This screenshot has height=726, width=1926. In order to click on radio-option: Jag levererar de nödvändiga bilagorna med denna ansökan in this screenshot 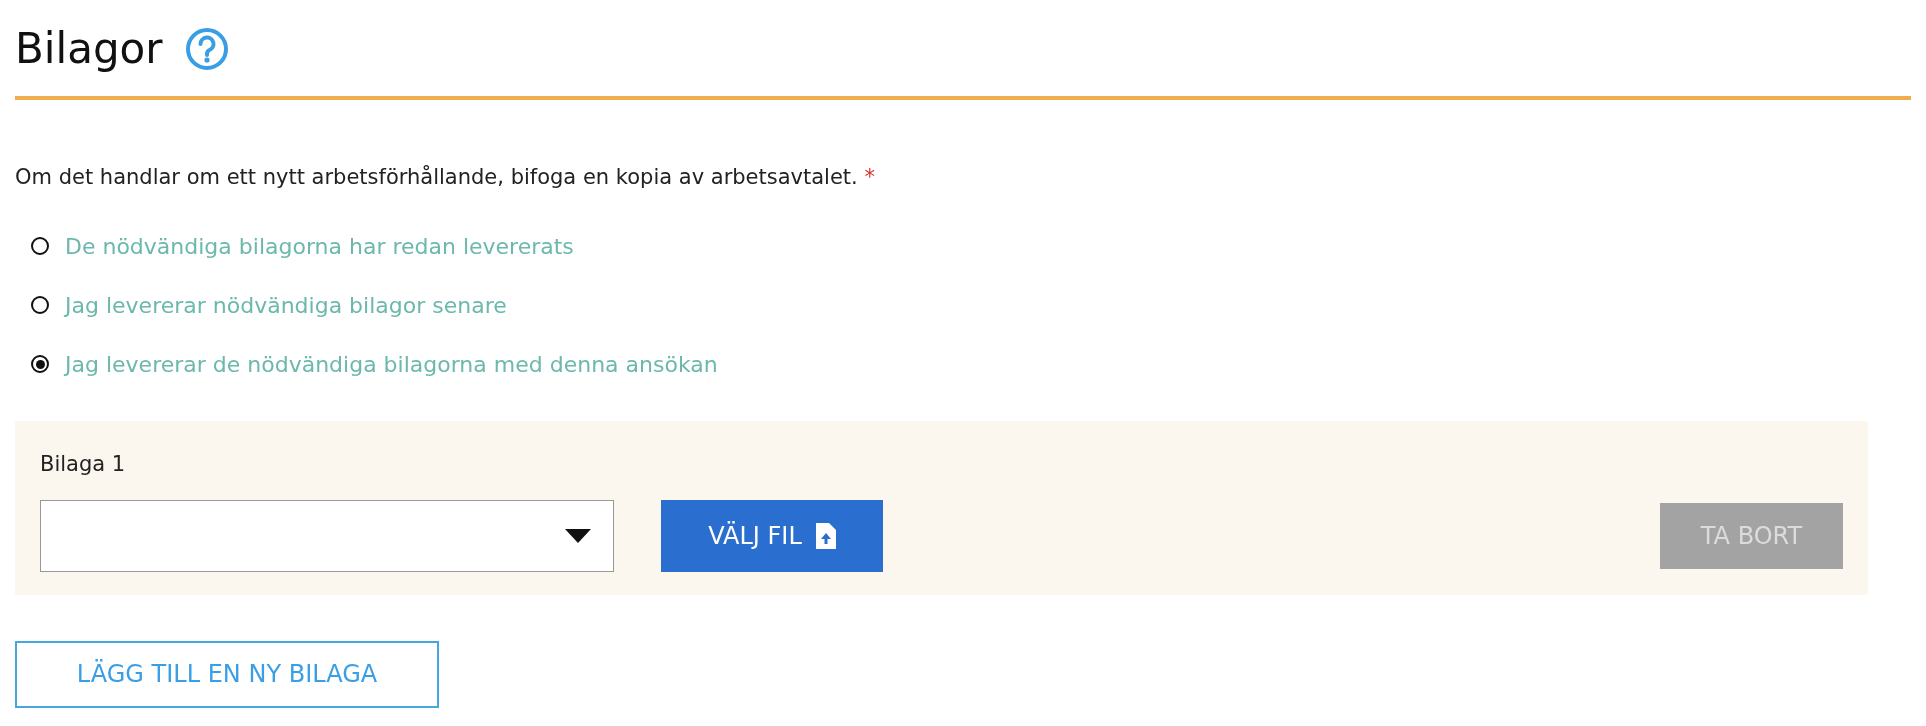, I will do `click(374, 364)`.